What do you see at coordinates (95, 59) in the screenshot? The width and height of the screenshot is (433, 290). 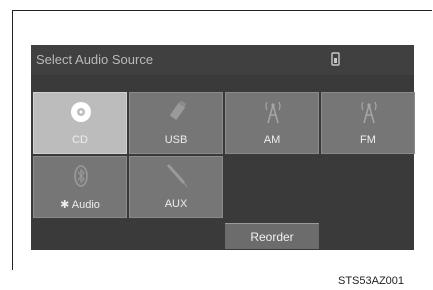 I see `screen-title: Select Audio Source` at bounding box center [95, 59].